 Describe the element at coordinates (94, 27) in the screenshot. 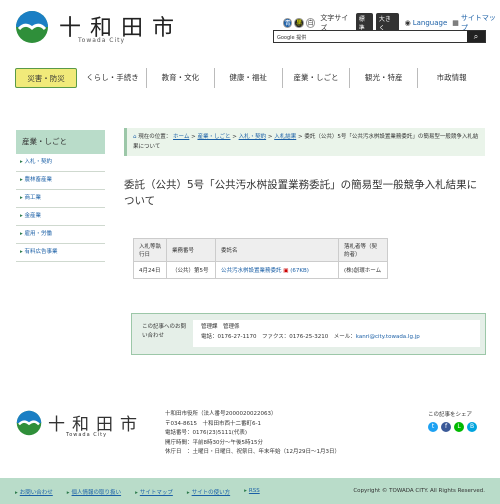

I see `site-logo: 十和田市 Towada City` at that location.